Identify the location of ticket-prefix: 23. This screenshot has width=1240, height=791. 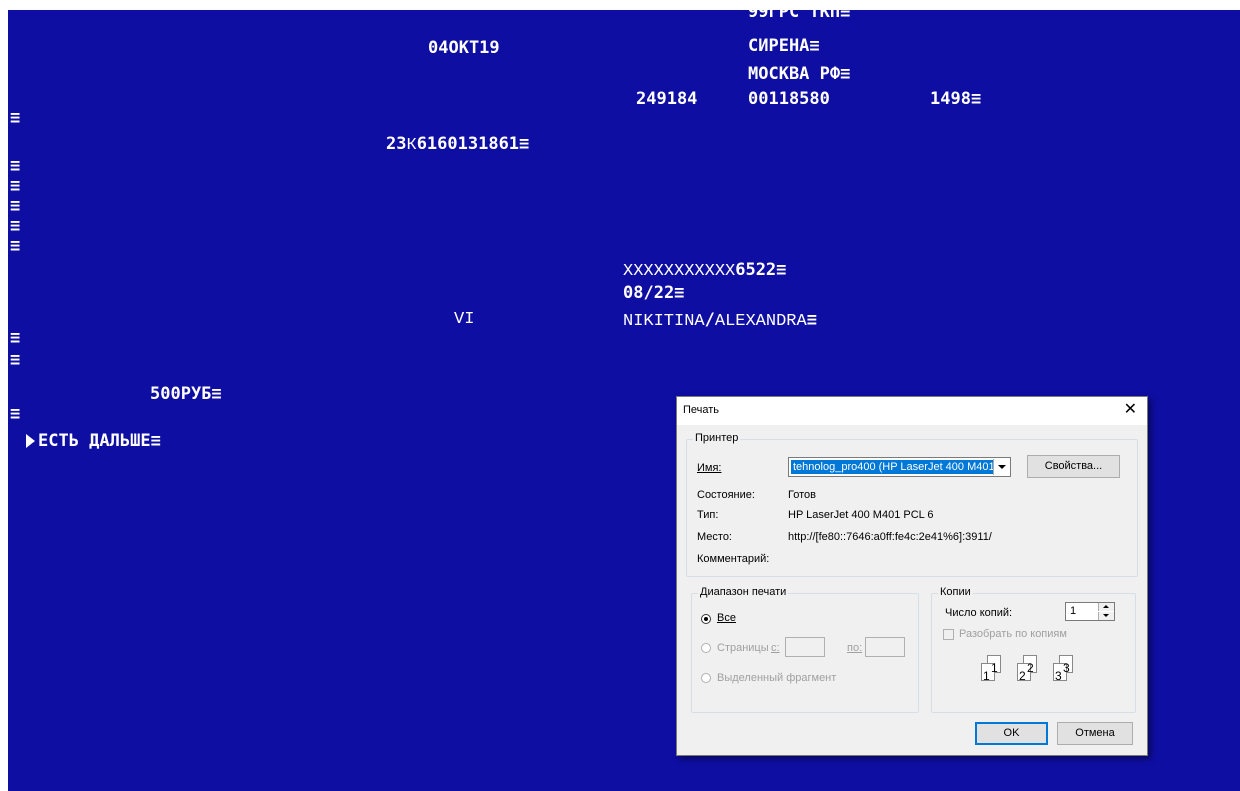
(396, 144).